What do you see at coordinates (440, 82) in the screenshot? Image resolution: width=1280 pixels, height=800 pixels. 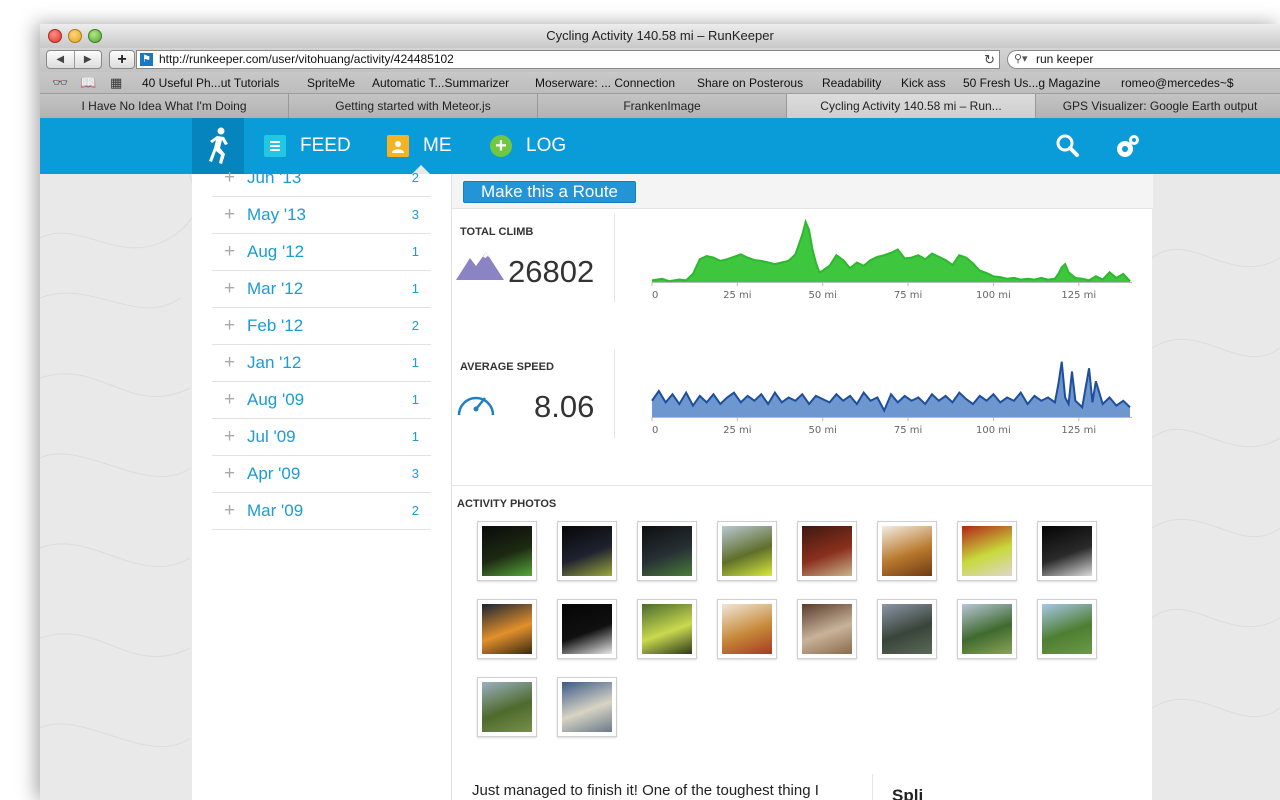 I see `bookmark-item: Automatic T...Summarizer` at bounding box center [440, 82].